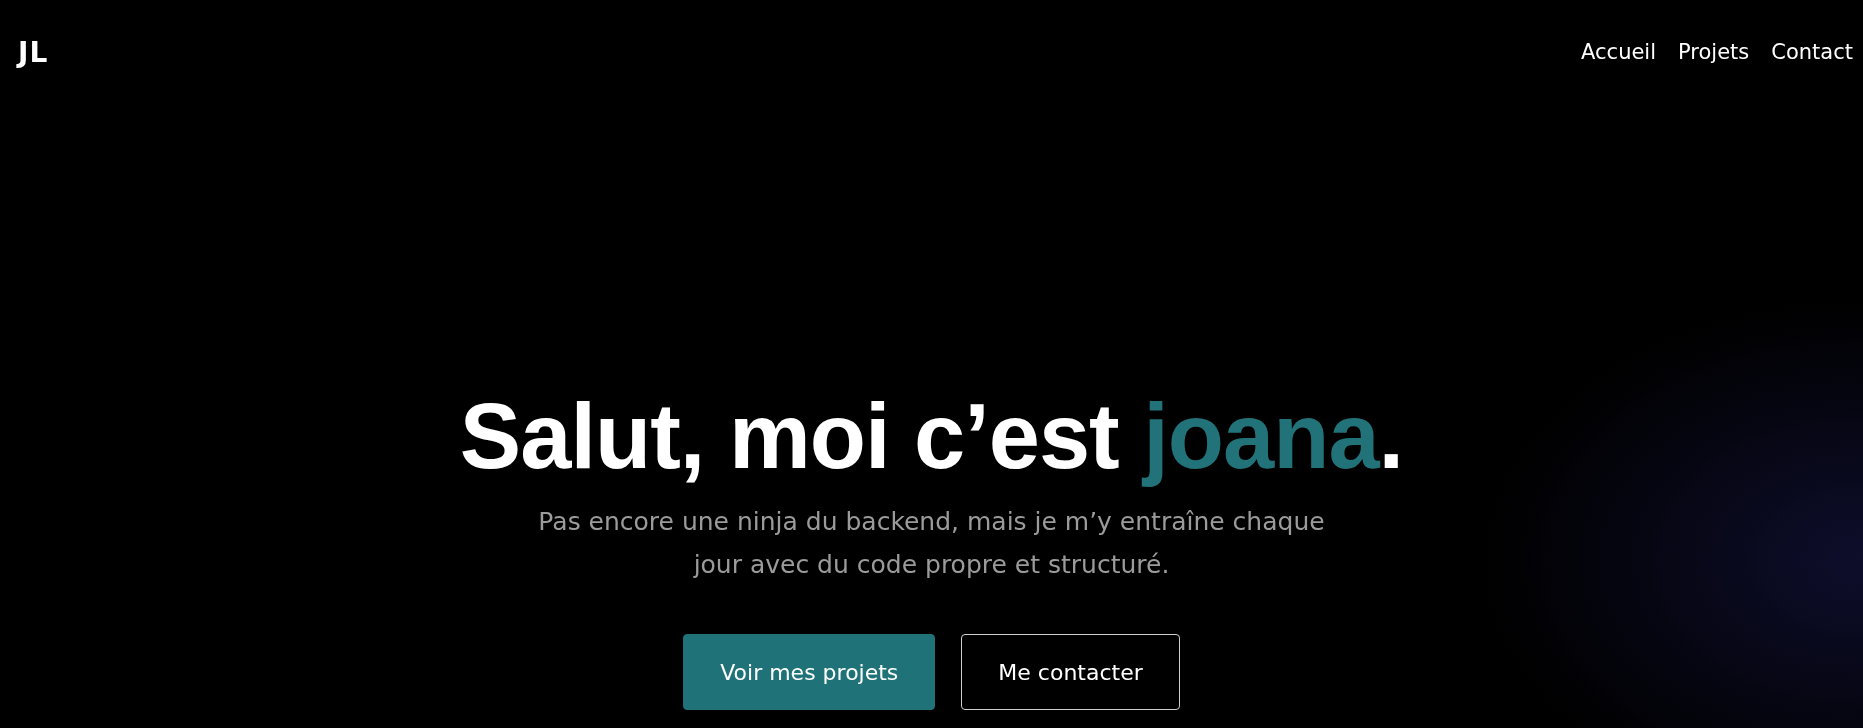 This screenshot has height=728, width=1863. Describe the element at coordinates (33, 52) in the screenshot. I see `logo: JL` at that location.